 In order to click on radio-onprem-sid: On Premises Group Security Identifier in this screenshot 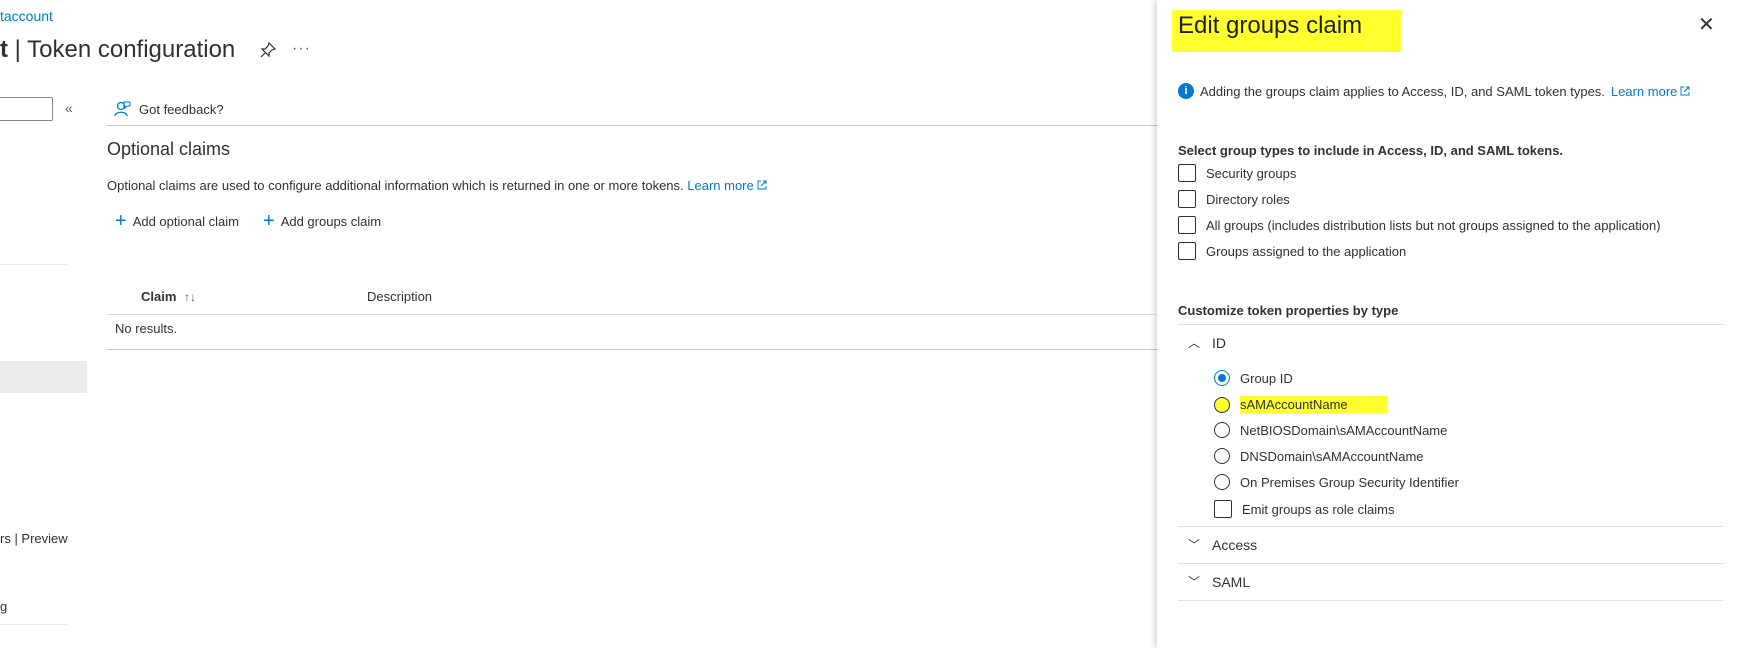, I will do `click(1336, 482)`.